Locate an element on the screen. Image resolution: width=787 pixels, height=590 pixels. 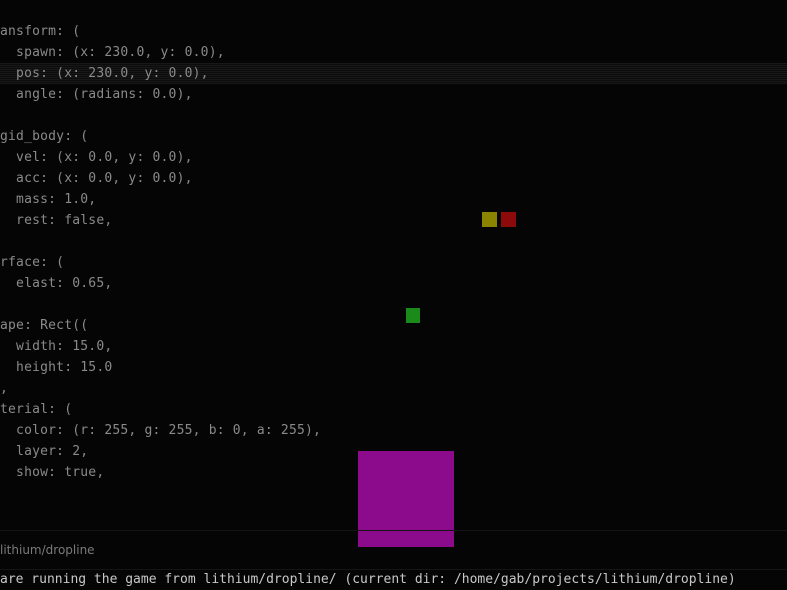
code-line: color: (r: 255, g: 255, b: 0, a: 255), is located at coordinates (161, 430).